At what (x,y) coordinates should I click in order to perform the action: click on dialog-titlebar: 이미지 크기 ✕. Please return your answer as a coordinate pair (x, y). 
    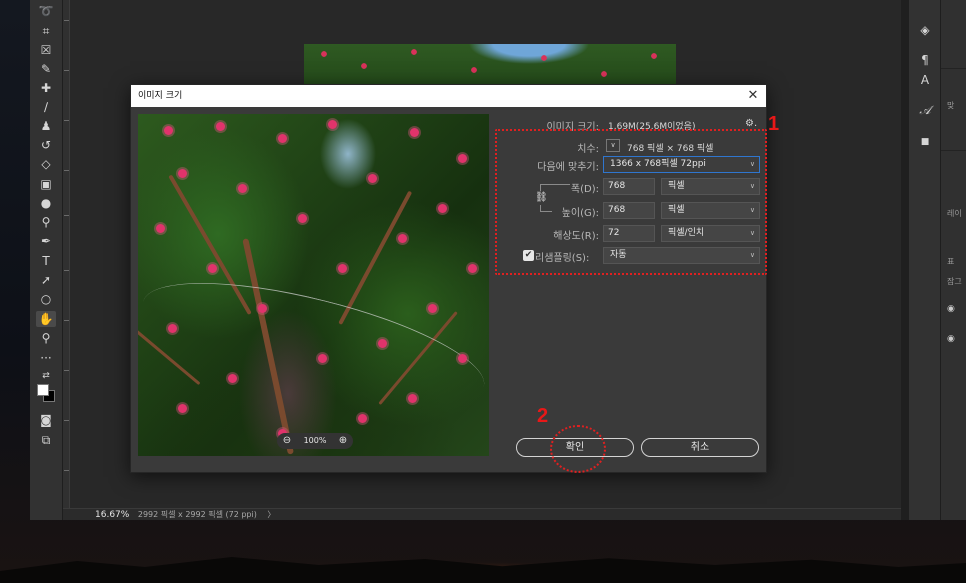
    Looking at the image, I should click on (448, 96).